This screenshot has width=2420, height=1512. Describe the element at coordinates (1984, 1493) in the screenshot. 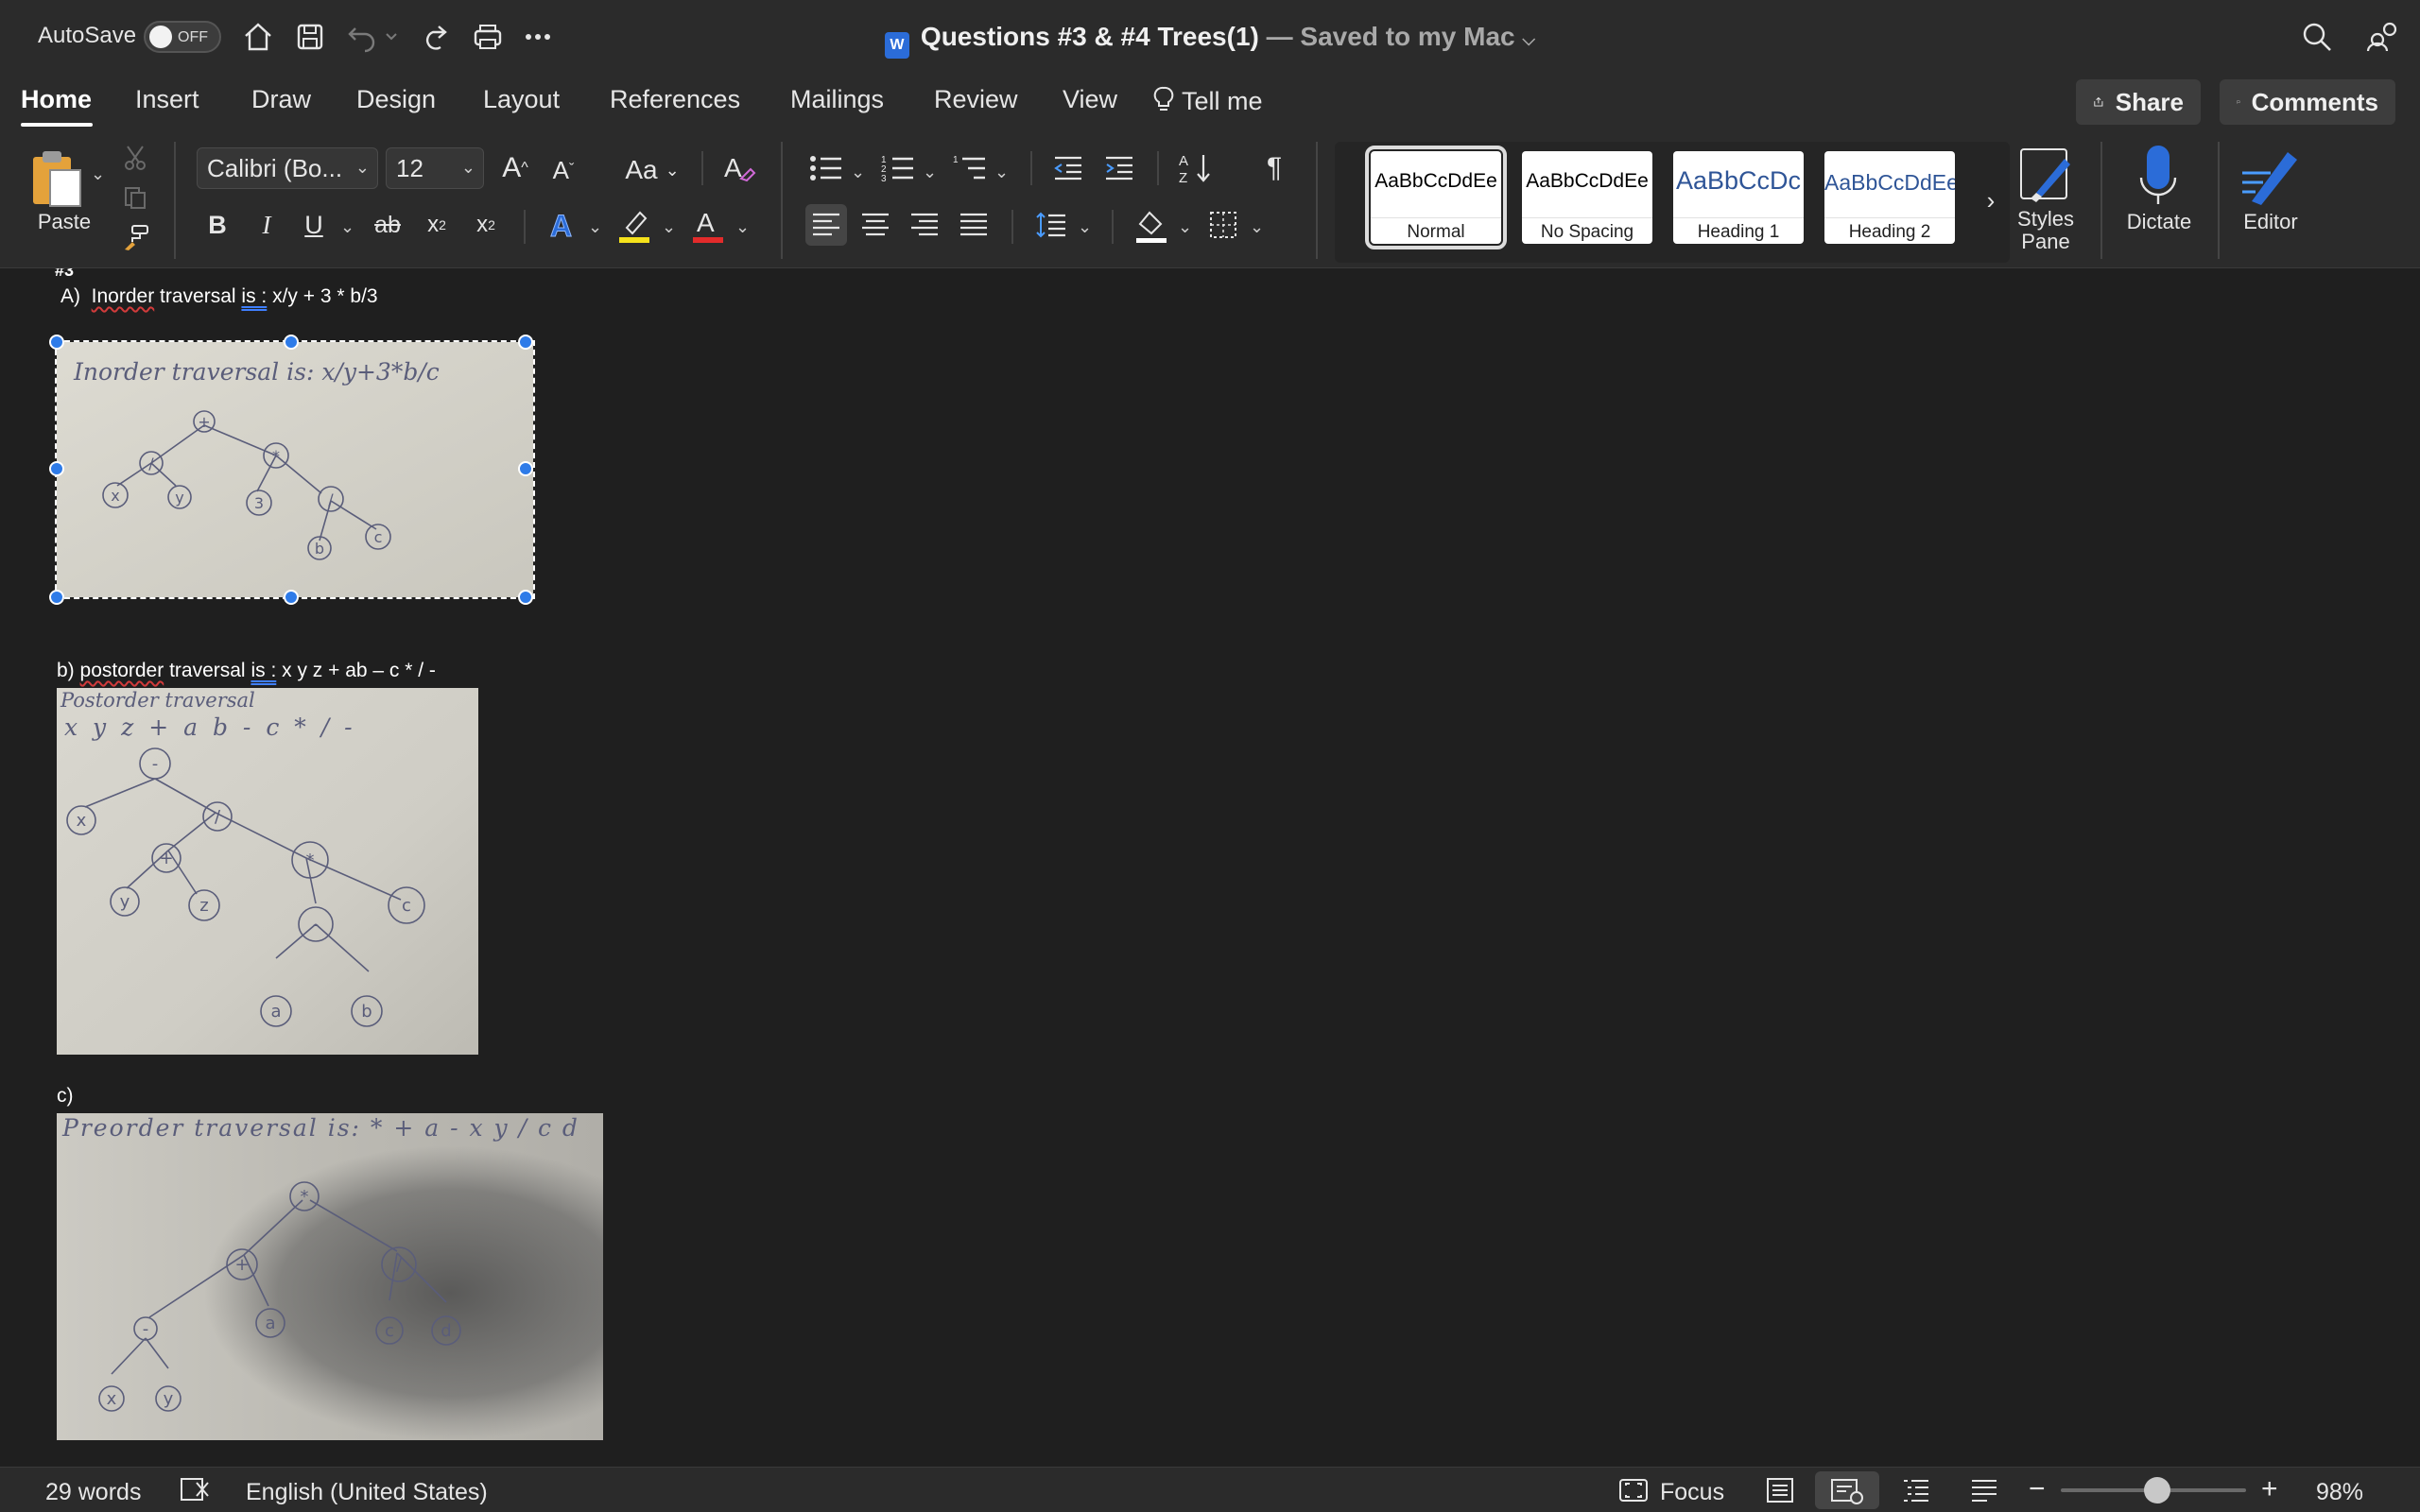

I see `draft-view-icon` at that location.